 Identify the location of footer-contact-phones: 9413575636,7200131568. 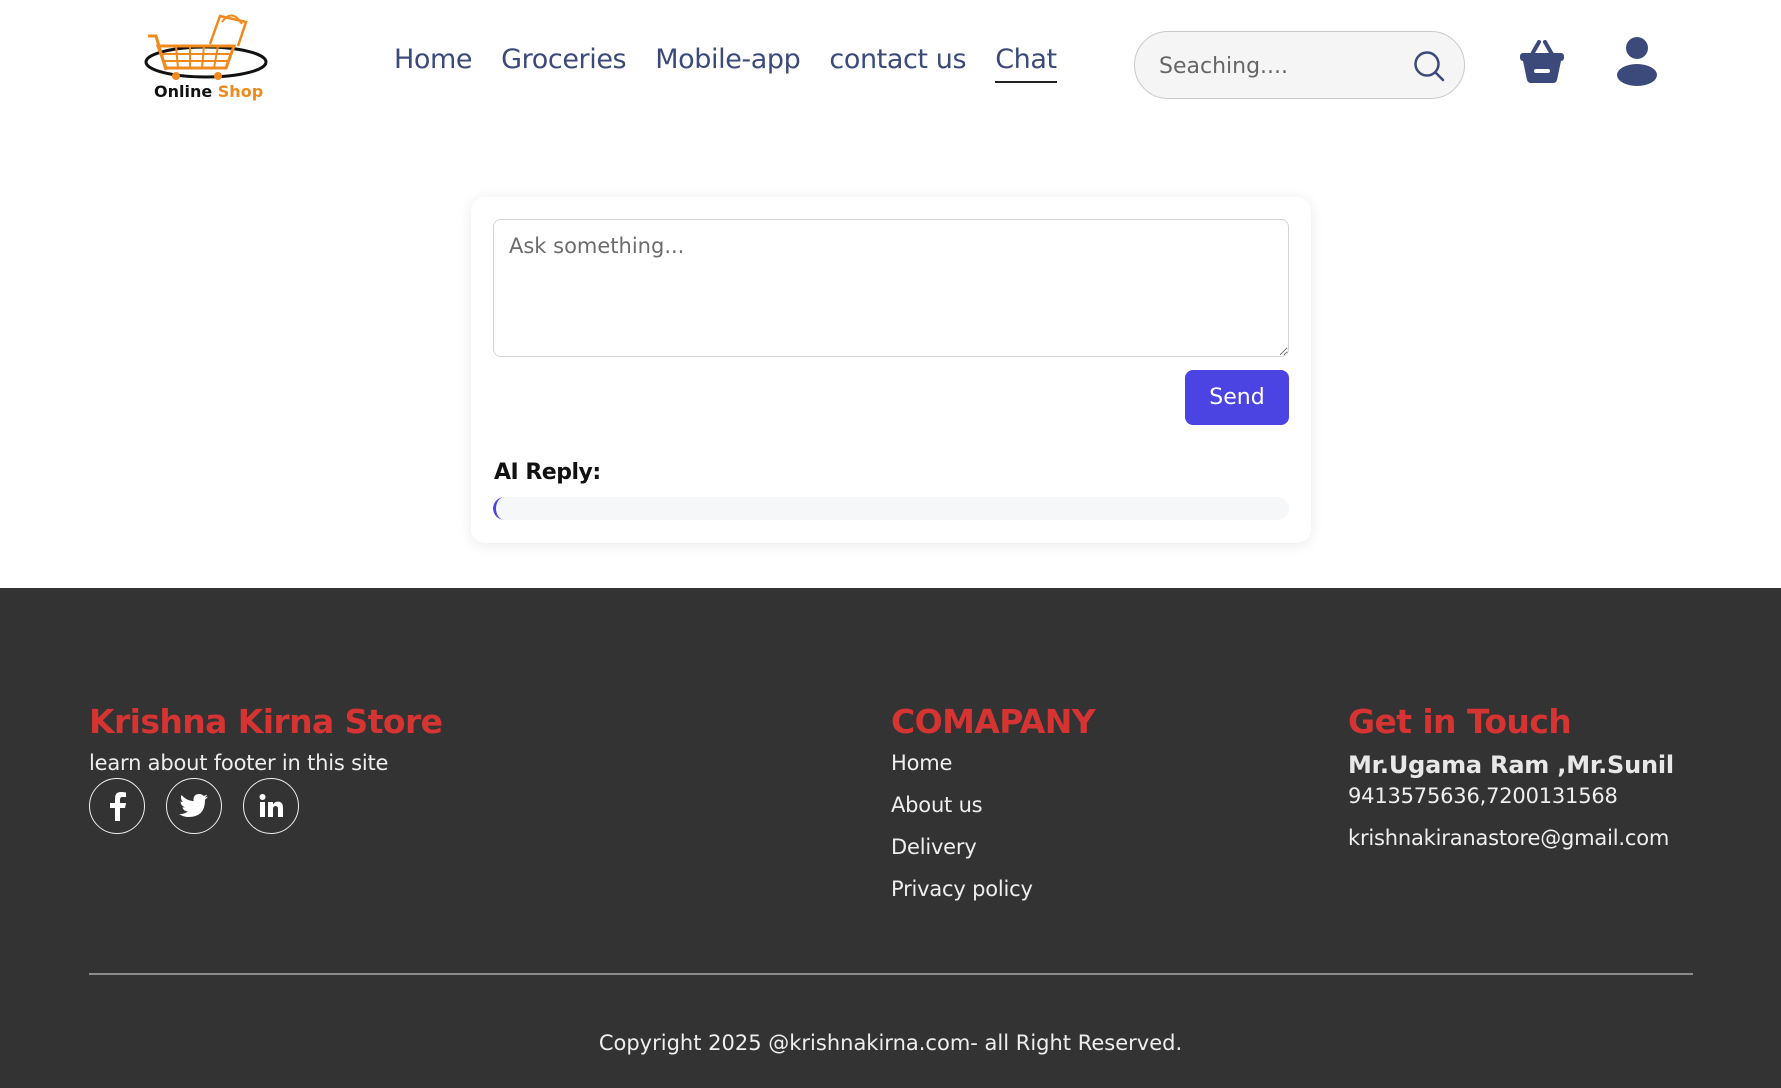
(1483, 796).